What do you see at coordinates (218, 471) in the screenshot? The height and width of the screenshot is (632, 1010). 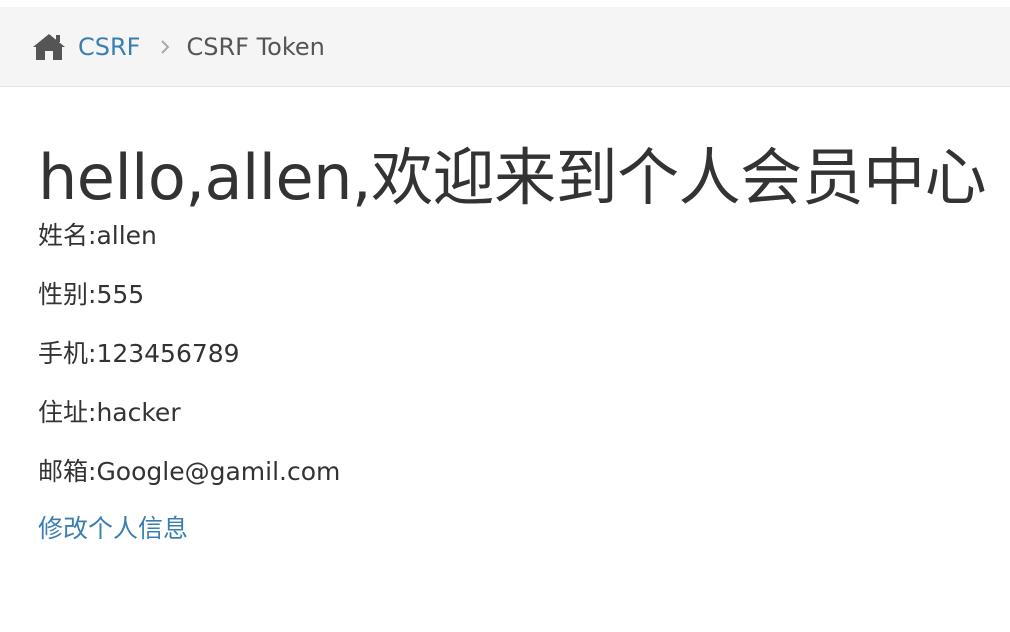 I see `field-email-value: Google@gamil.com` at bounding box center [218, 471].